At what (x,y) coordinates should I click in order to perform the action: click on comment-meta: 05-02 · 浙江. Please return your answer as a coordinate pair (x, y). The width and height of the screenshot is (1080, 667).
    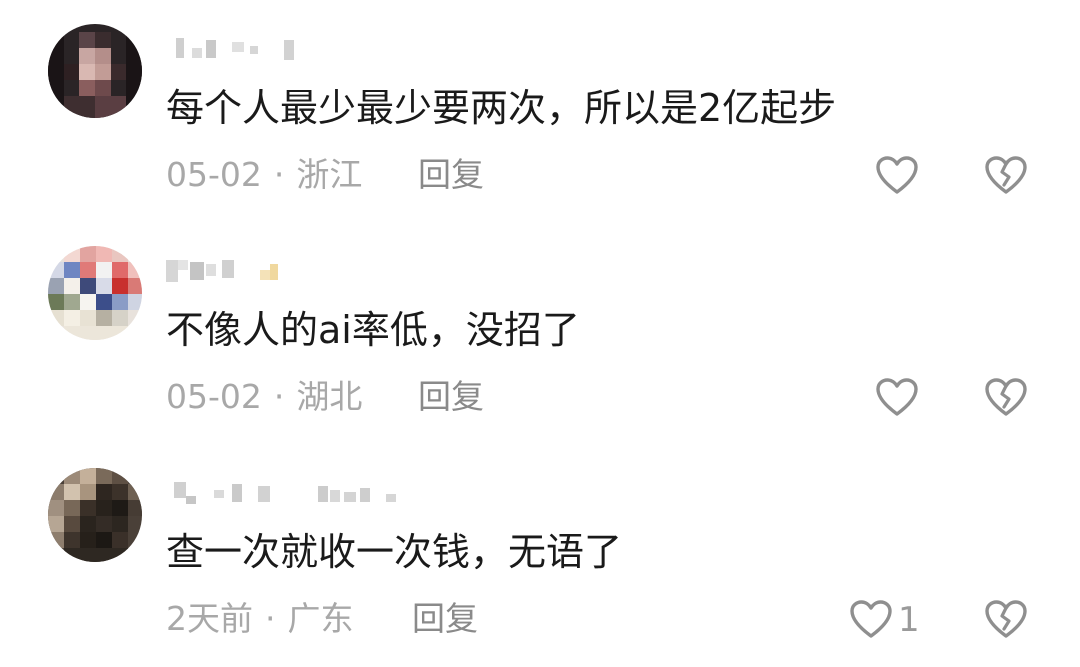
    Looking at the image, I should click on (264, 175).